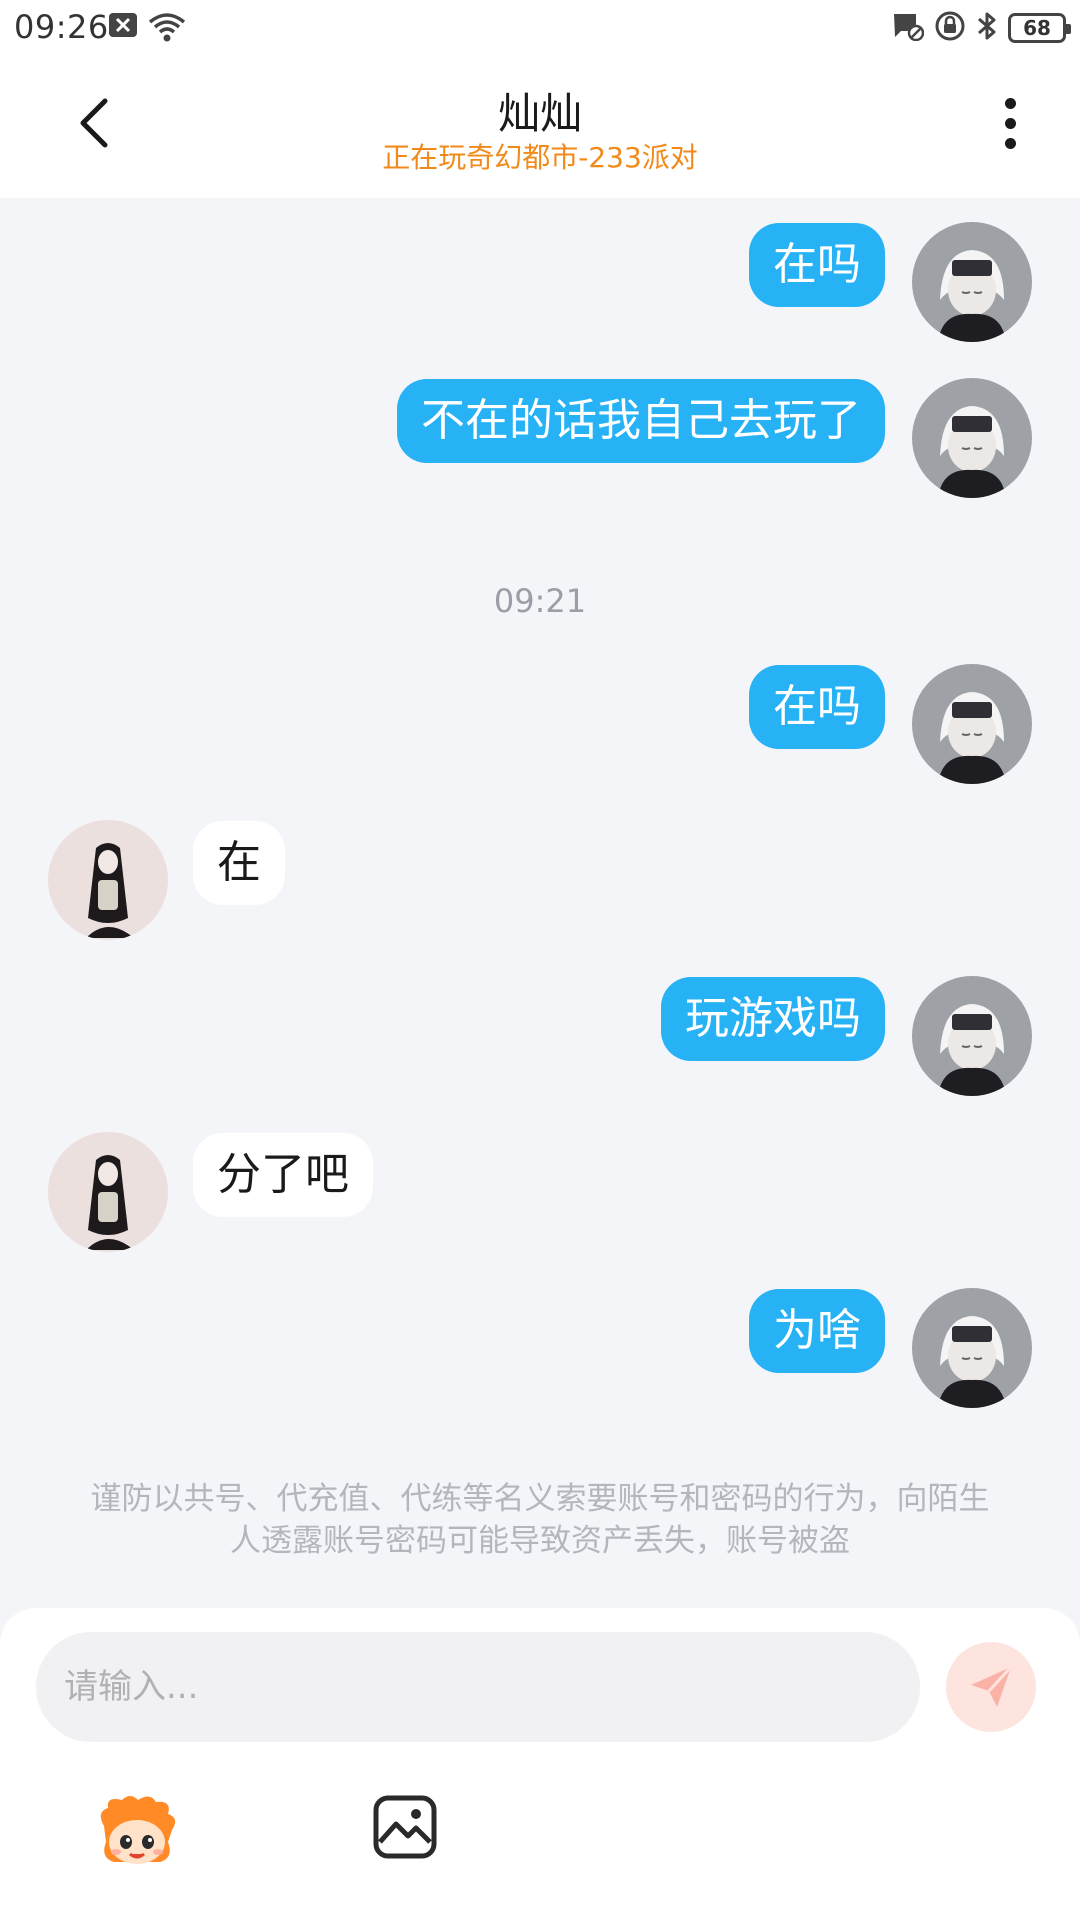 This screenshot has height=1920, width=1080. Describe the element at coordinates (950, 28) in the screenshot. I see `lock-rotation-icon` at that location.